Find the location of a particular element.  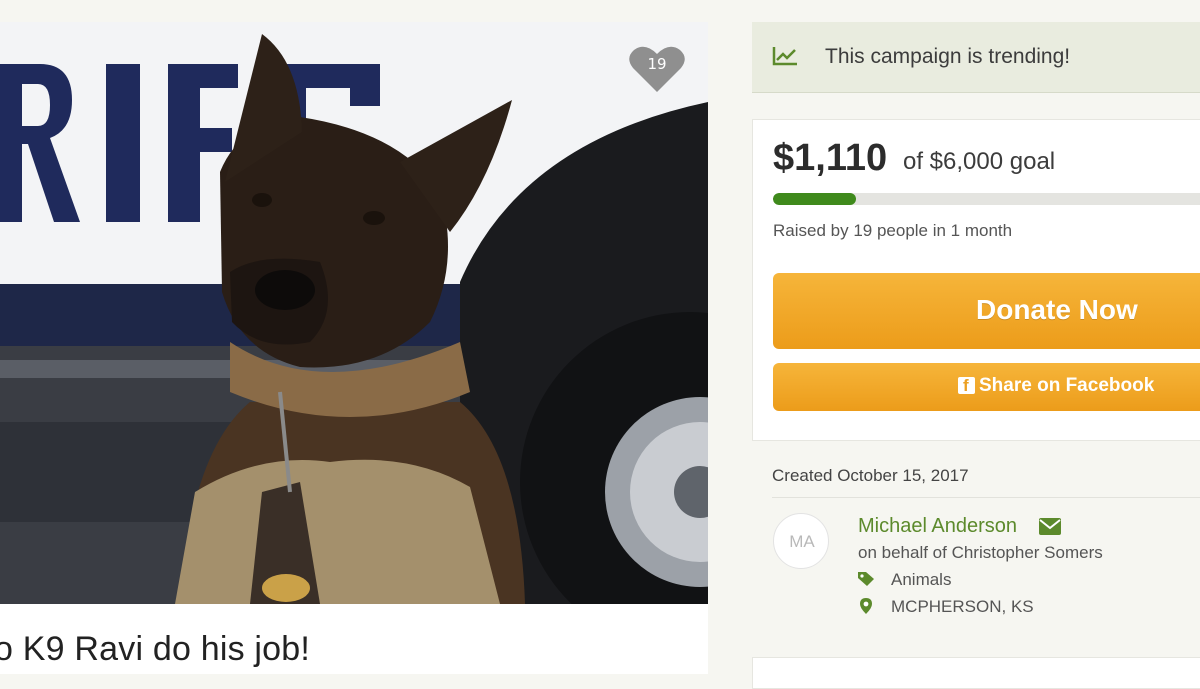

donate-now-button: Donate Now is located at coordinates (986, 311).